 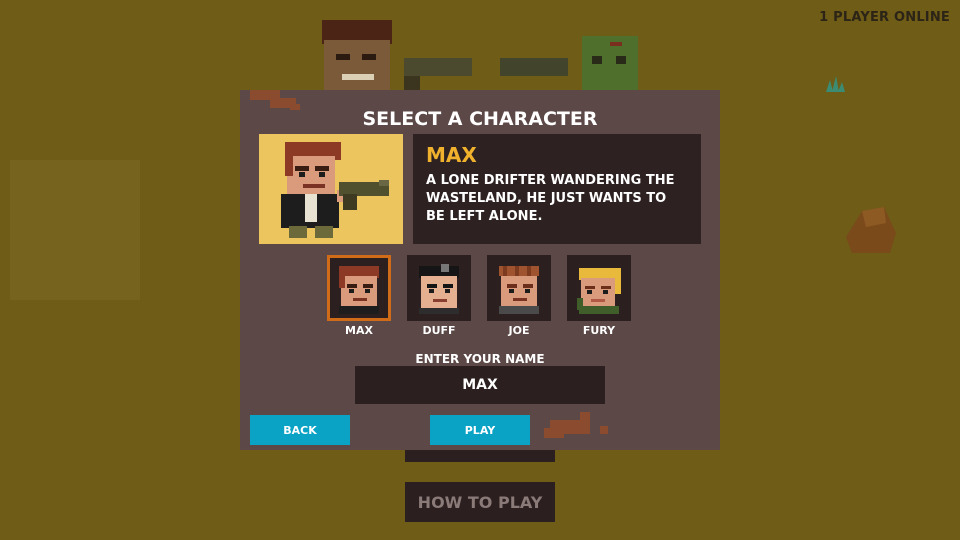 What do you see at coordinates (480, 359) in the screenshot?
I see `name-field-label: ENTER YOUR NAME` at bounding box center [480, 359].